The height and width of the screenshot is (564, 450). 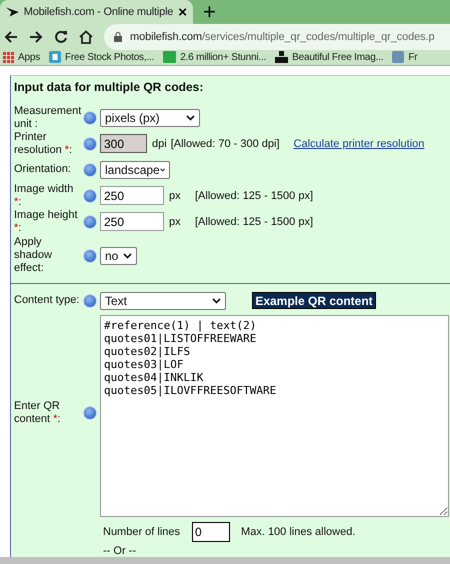 What do you see at coordinates (169, 57) in the screenshot?
I see `square-icon` at bounding box center [169, 57].